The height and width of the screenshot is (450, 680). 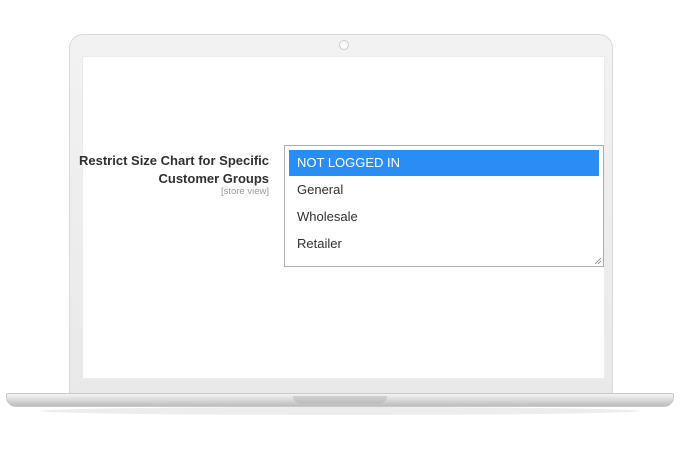 I want to click on option-wholesale: Wholesale, so click(x=444, y=217).